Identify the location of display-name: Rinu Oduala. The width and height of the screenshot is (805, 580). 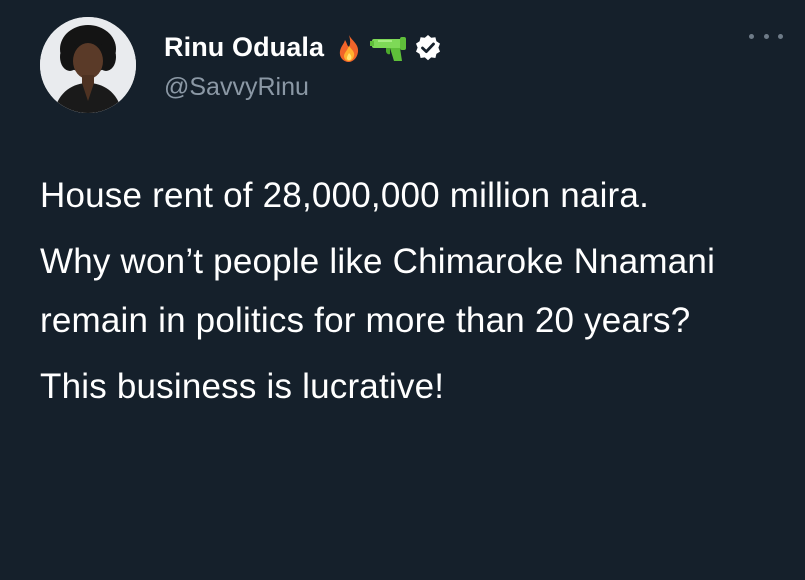
(244, 47).